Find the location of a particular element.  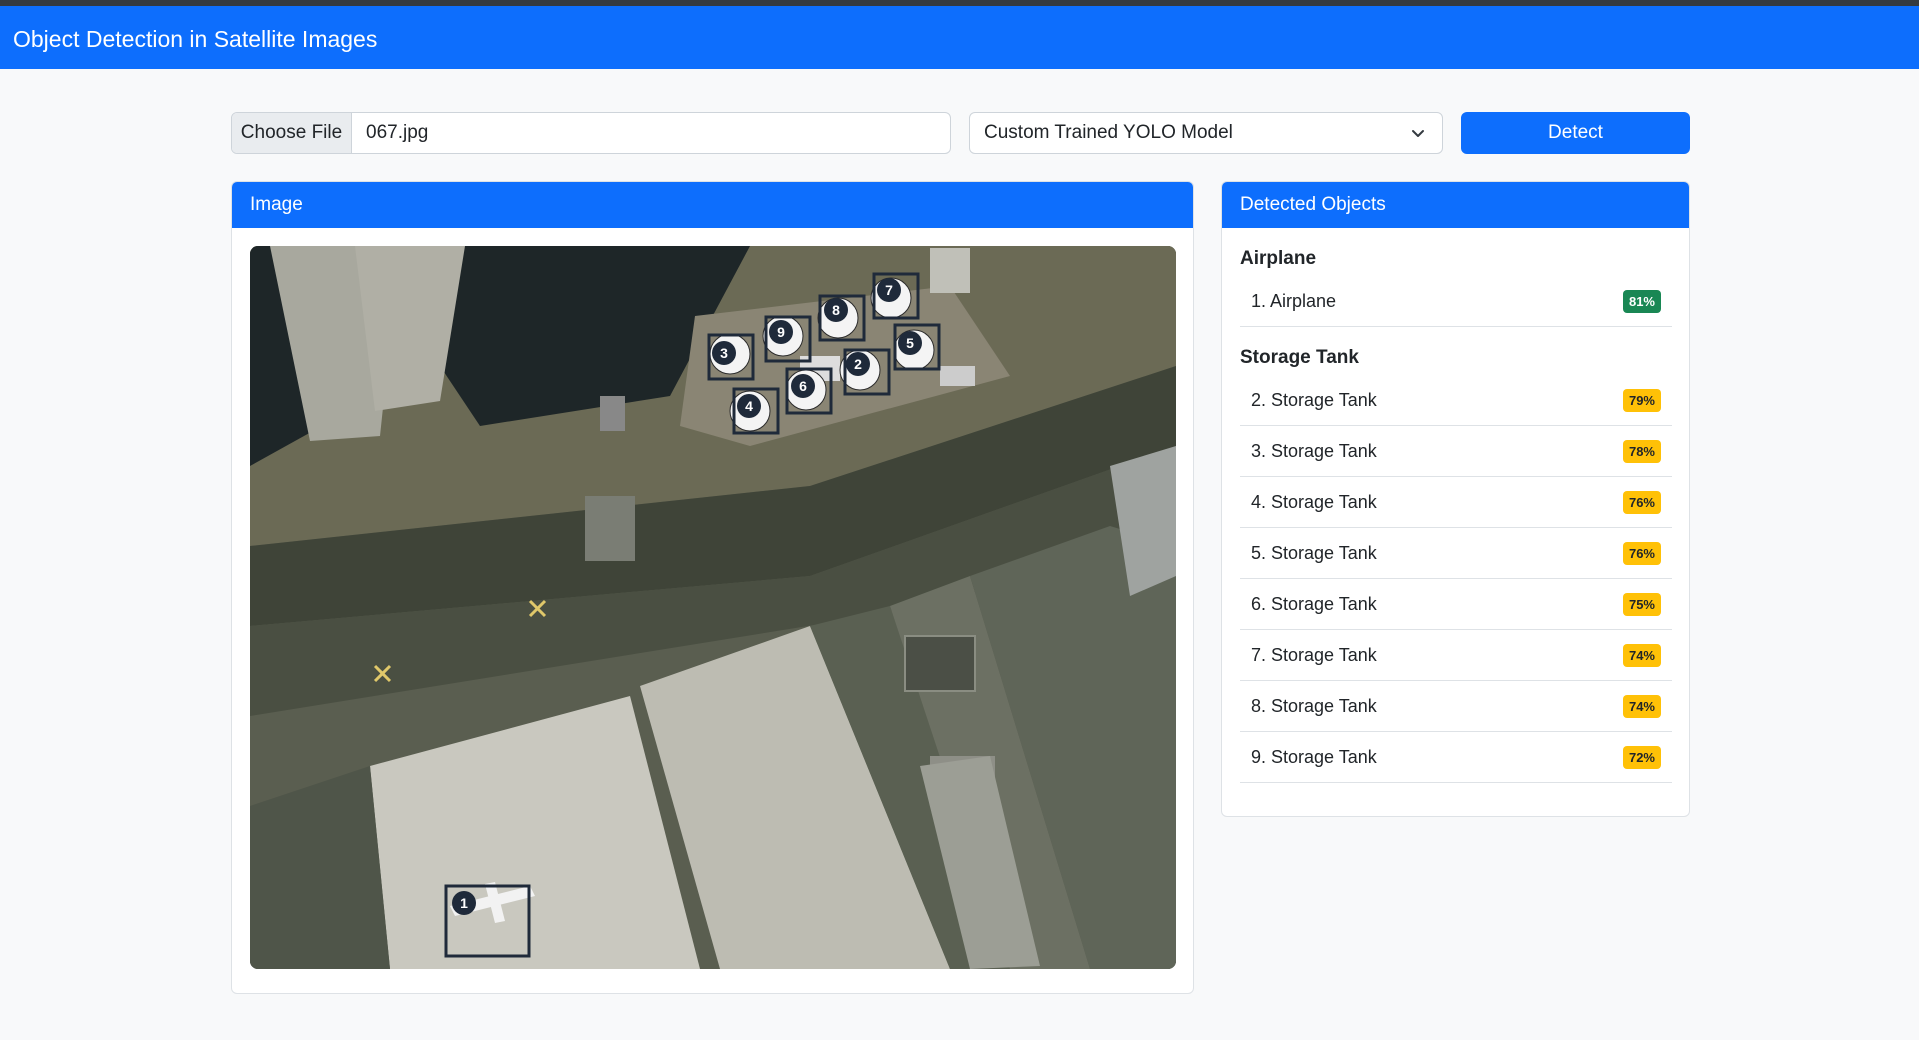

detection-label: 3. Storage Tank is located at coordinates (1314, 450).